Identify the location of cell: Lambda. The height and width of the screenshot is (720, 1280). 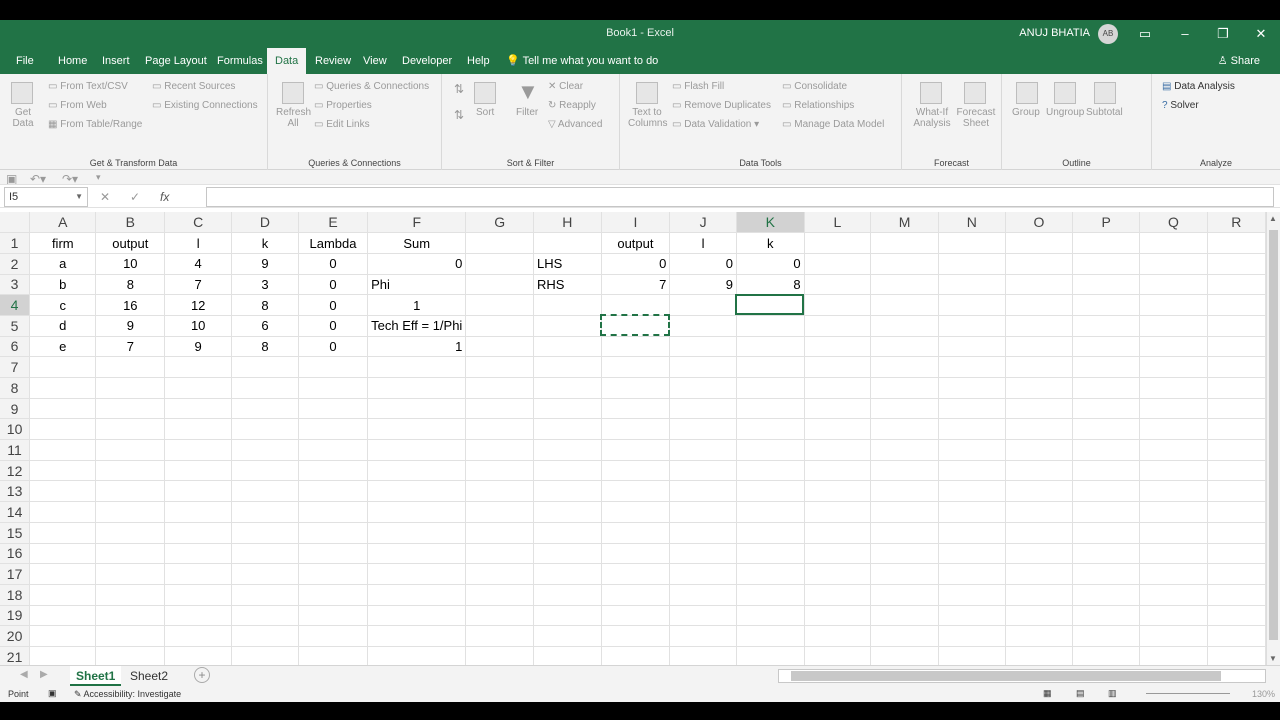
(333, 243).